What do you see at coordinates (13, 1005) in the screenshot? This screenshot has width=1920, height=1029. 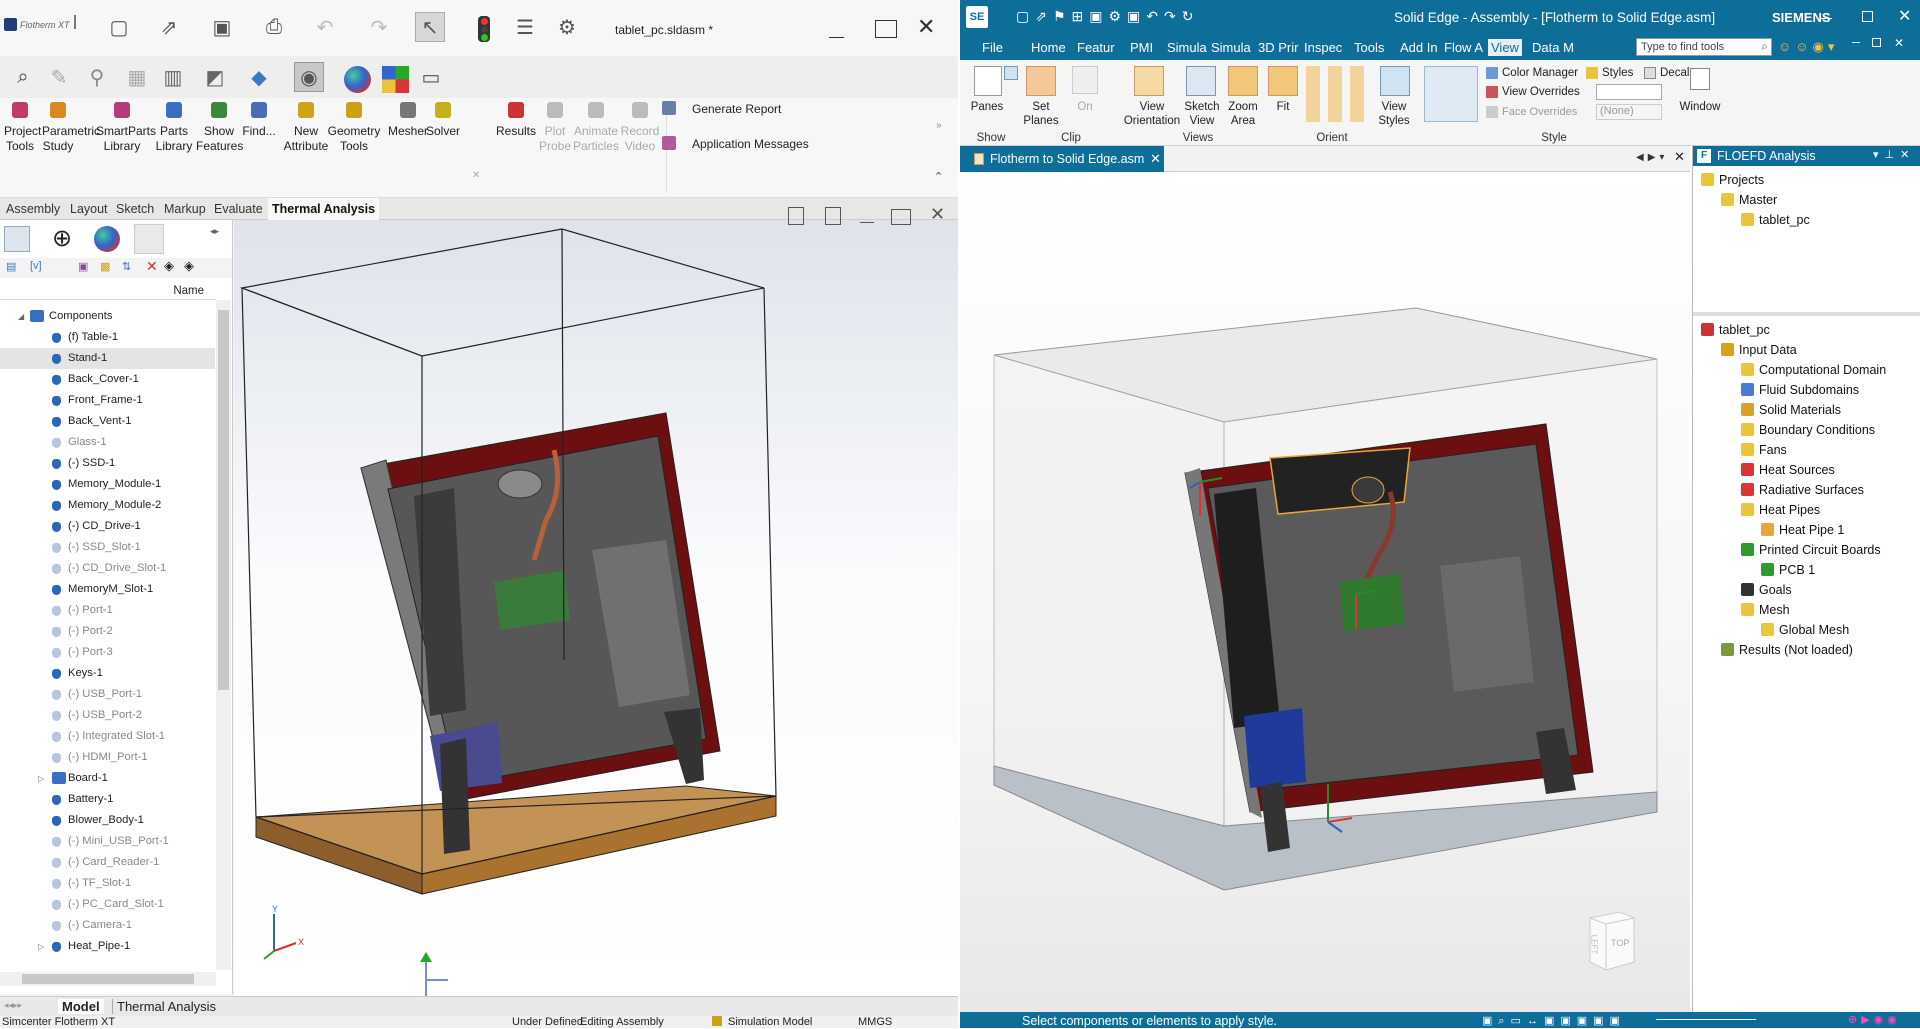 I see `bottom-tab-arrows: ◂◂▸▸` at bounding box center [13, 1005].